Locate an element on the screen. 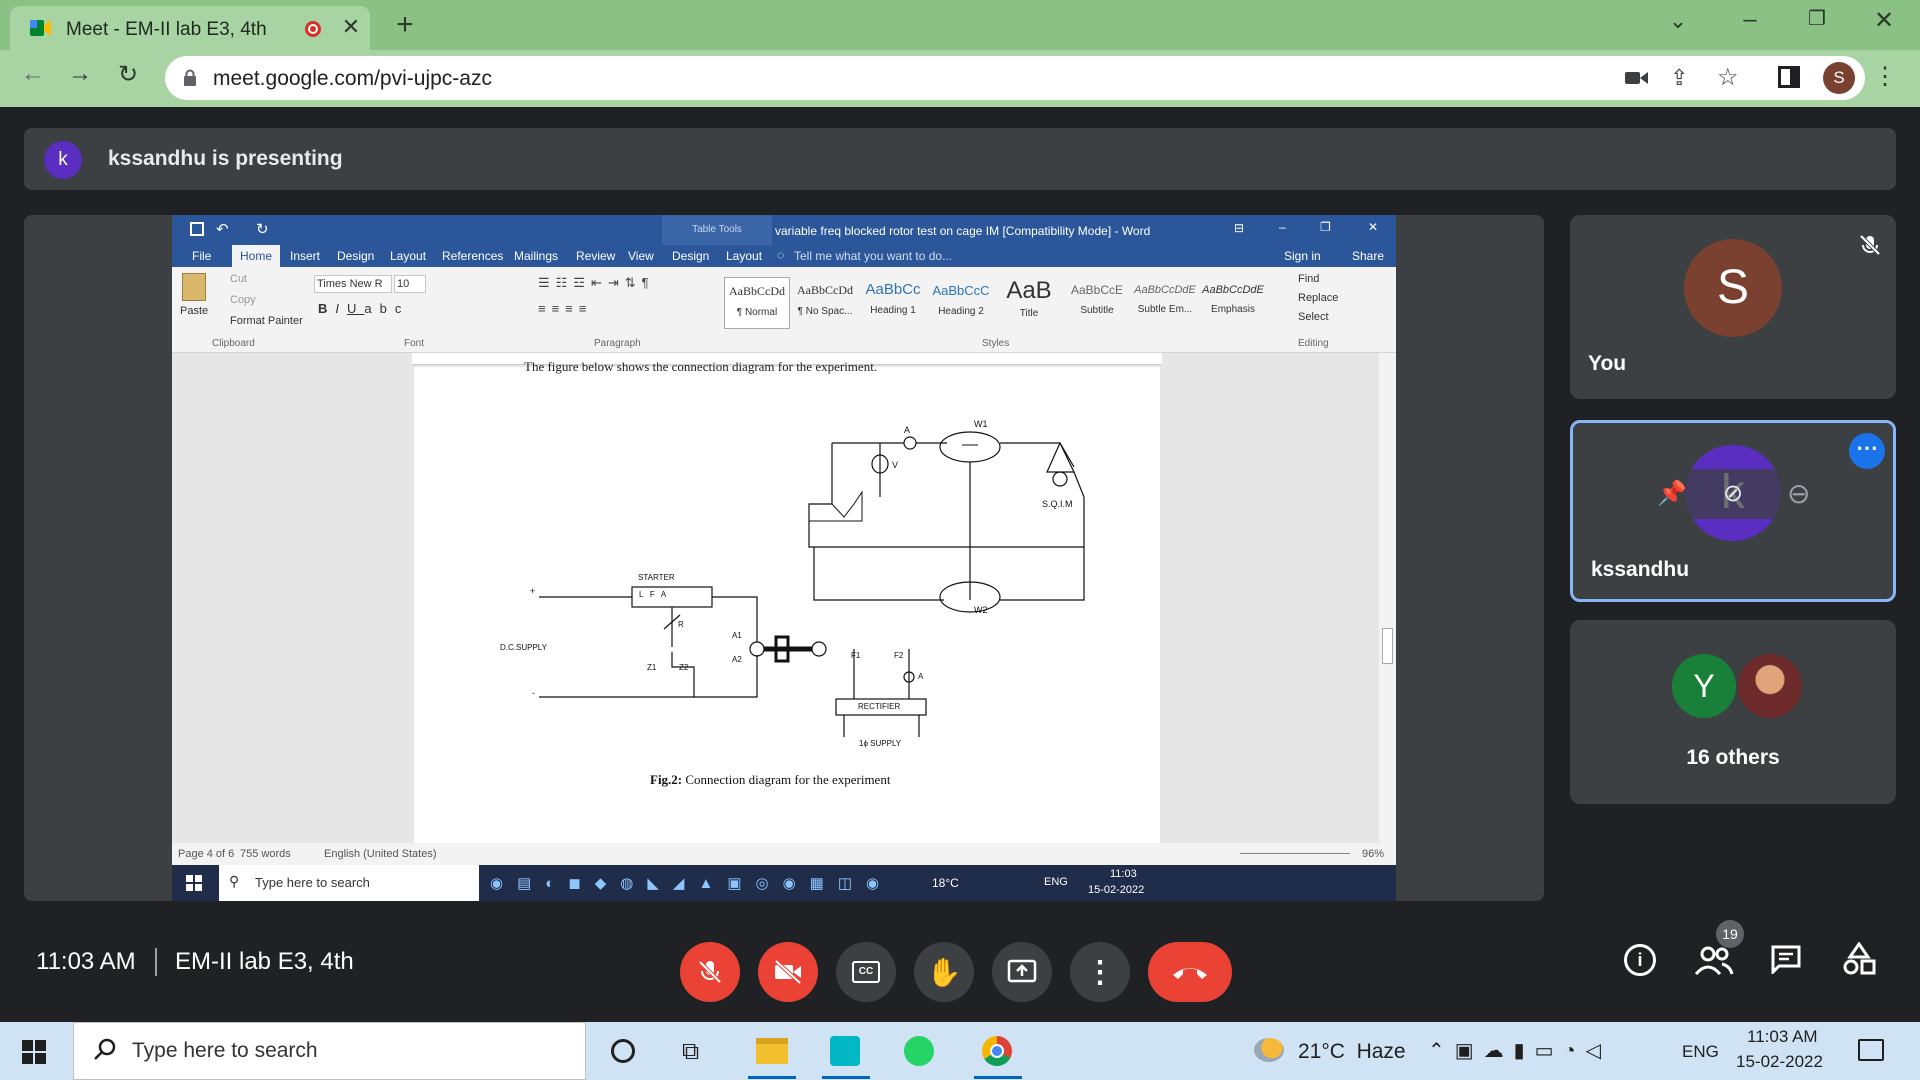 The image size is (1920, 1080). cortana-icon is located at coordinates (623, 1051).